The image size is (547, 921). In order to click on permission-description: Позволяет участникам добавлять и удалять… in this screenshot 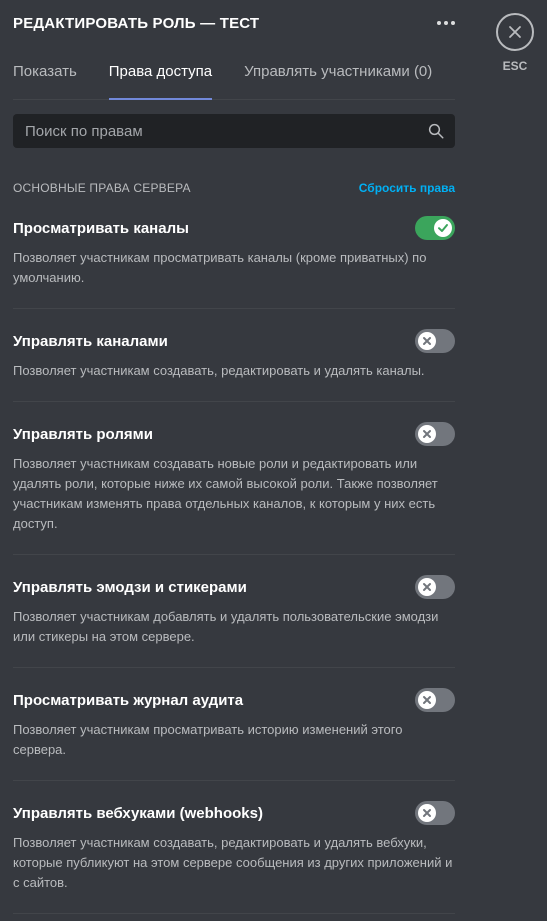, I will do `click(226, 626)`.